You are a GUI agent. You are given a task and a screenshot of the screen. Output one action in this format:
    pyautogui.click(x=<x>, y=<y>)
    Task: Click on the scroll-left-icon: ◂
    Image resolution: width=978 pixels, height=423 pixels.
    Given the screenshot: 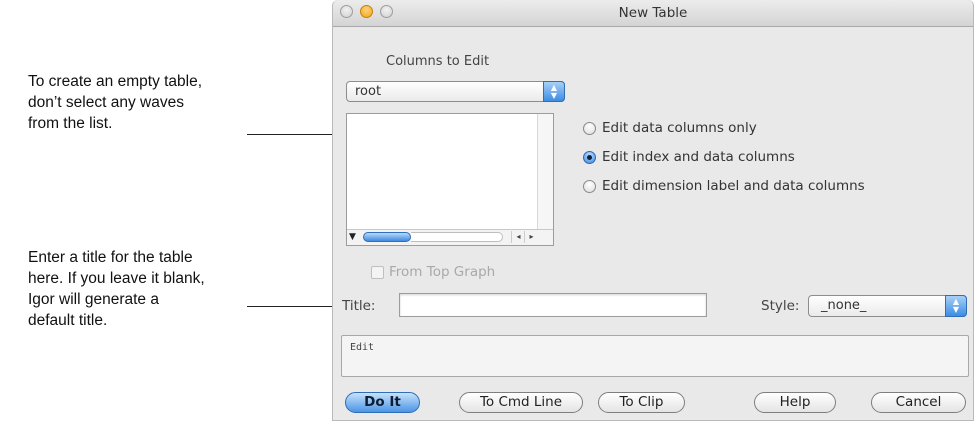 What is the action you would take?
    pyautogui.click(x=518, y=237)
    